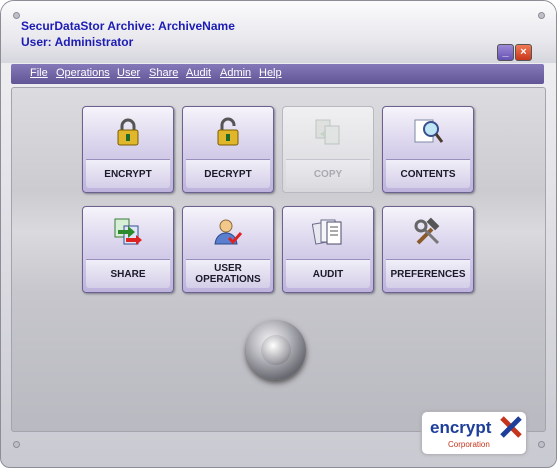 The image size is (557, 468). I want to click on encrypt-button: ENCRYPT, so click(128, 149).